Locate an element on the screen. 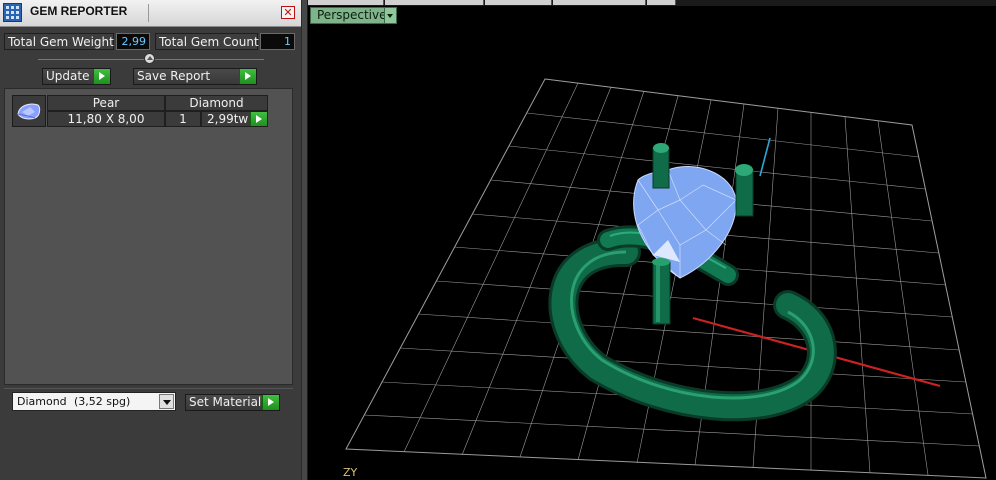 Image resolution: width=996 pixels, height=480 pixels. material-name: Diamond is located at coordinates (42, 401).